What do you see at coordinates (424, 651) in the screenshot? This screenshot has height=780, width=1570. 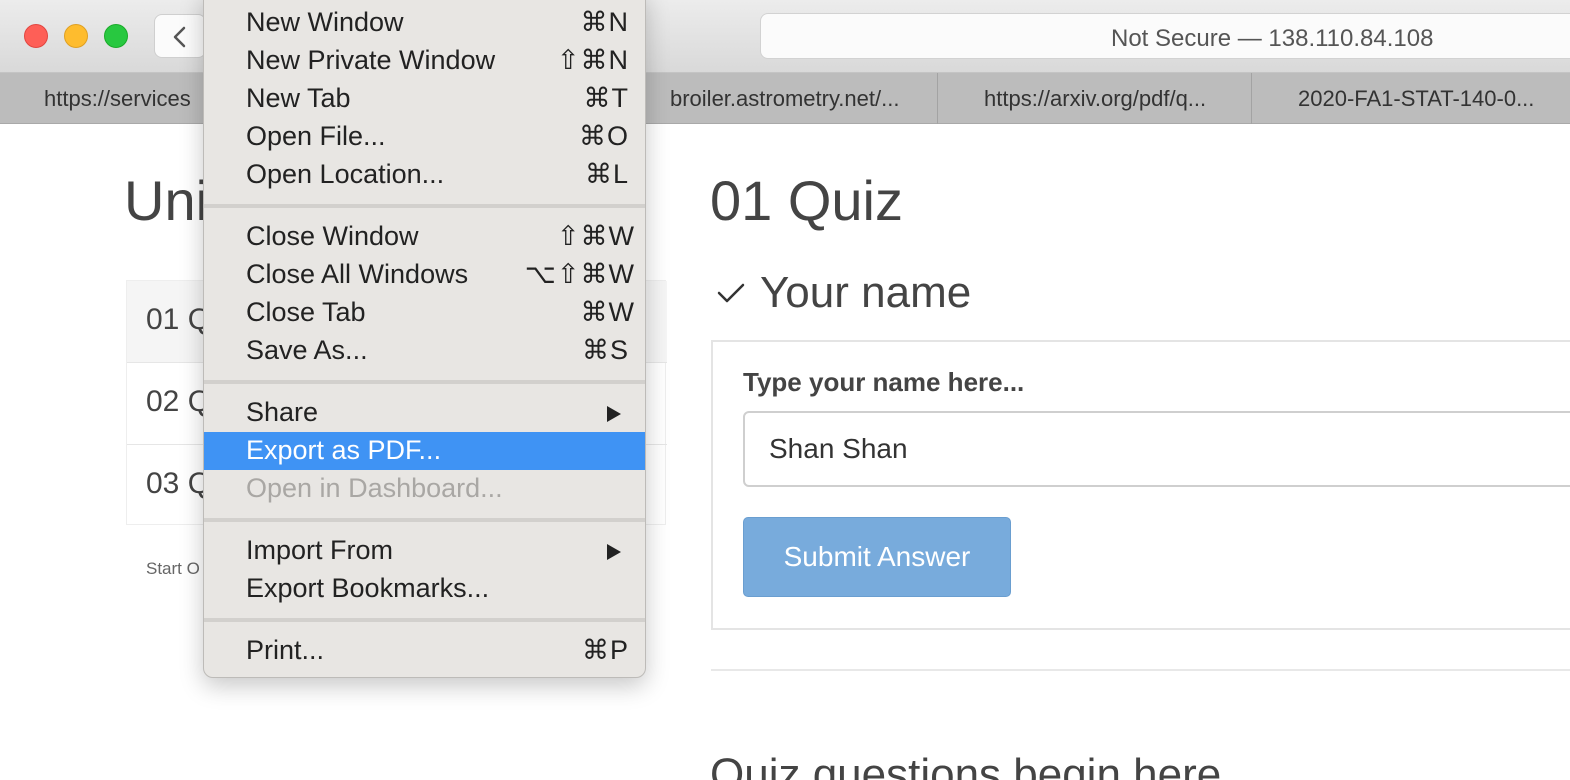 I see `menu-item-print: Print... ⌘P` at bounding box center [424, 651].